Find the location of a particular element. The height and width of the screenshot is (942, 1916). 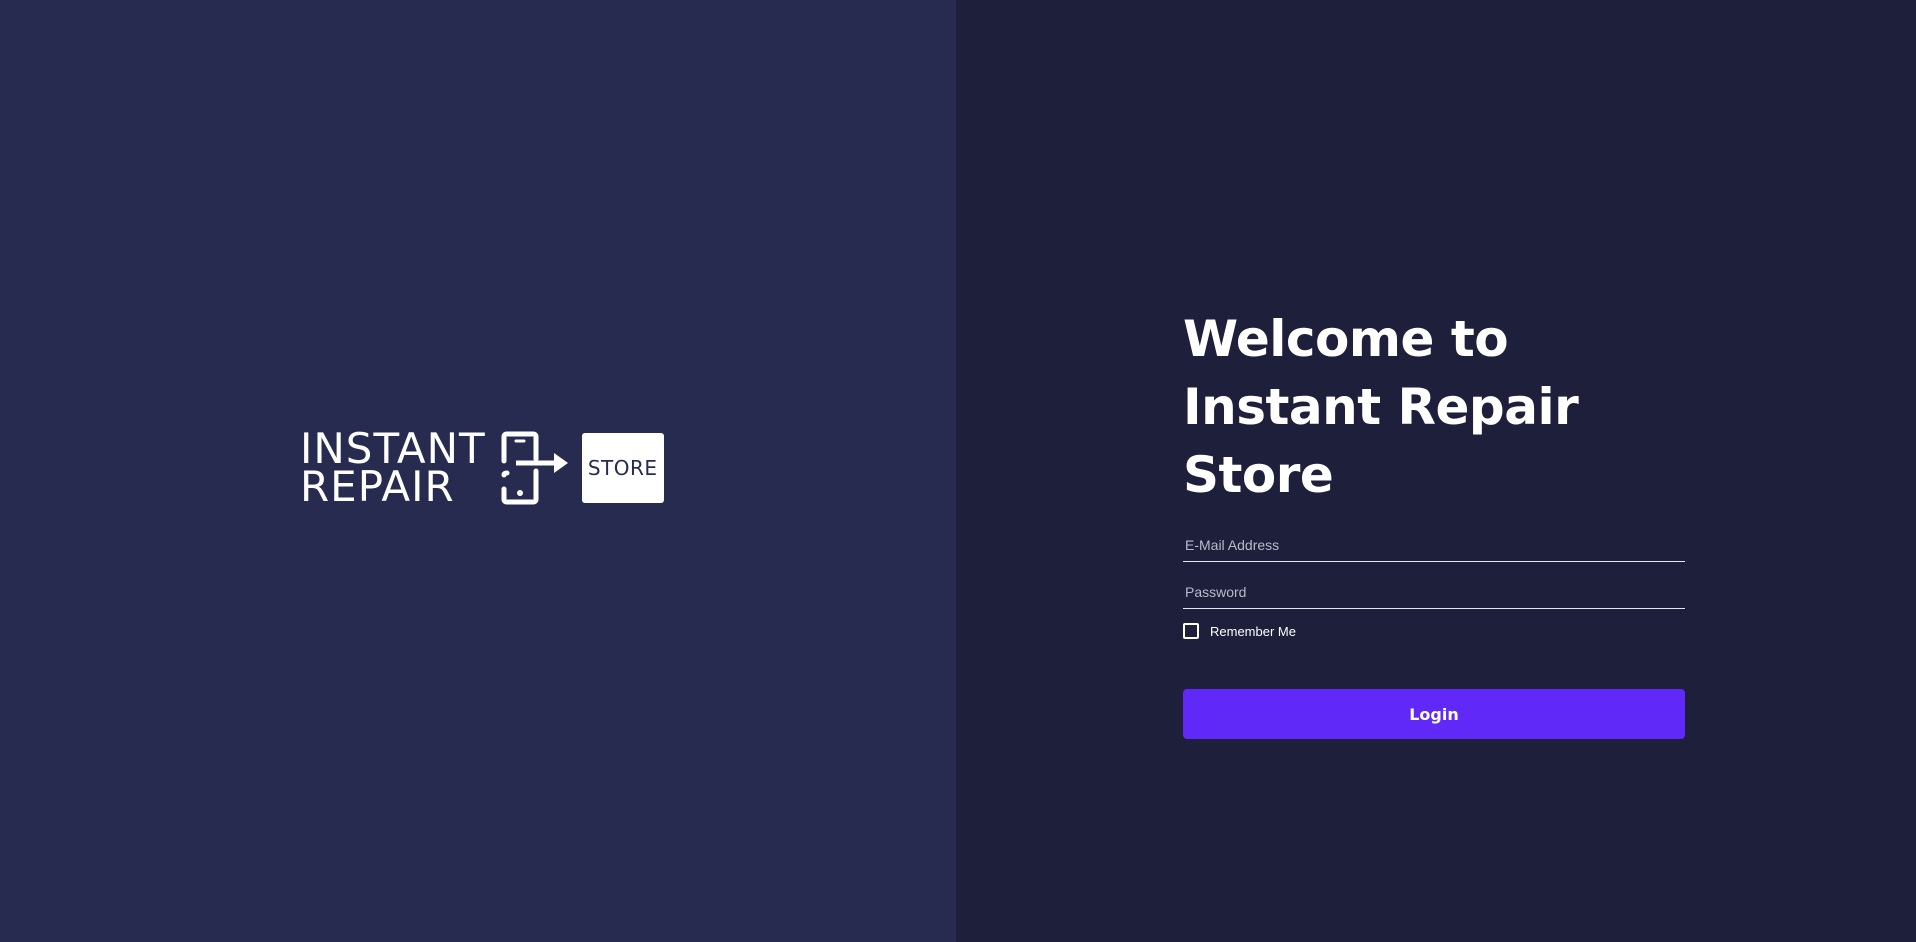

remember-me-row: Remember Me is located at coordinates (1434, 631).